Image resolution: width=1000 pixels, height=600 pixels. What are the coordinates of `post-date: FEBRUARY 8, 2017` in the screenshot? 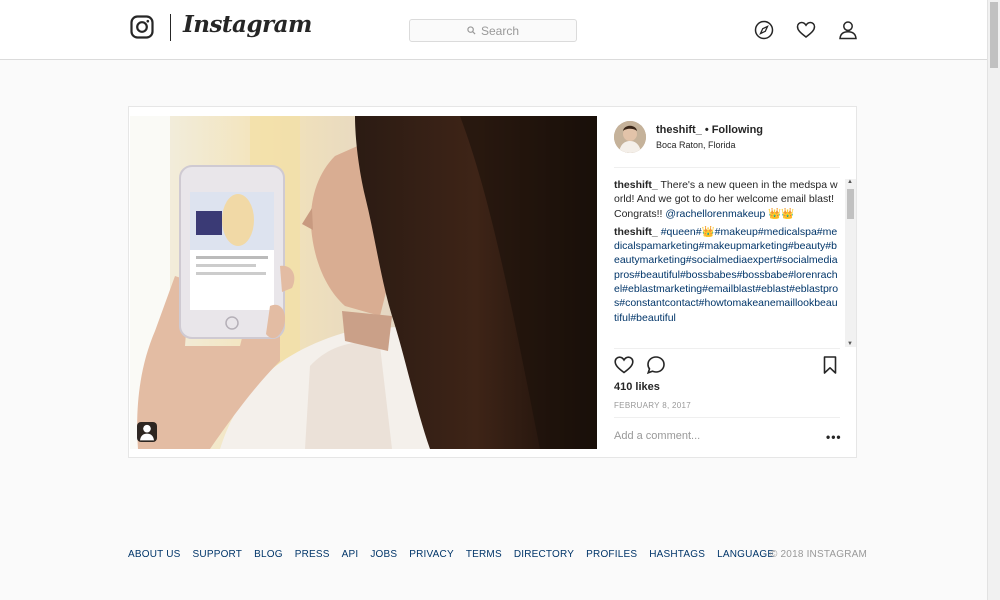 It's located at (652, 405).